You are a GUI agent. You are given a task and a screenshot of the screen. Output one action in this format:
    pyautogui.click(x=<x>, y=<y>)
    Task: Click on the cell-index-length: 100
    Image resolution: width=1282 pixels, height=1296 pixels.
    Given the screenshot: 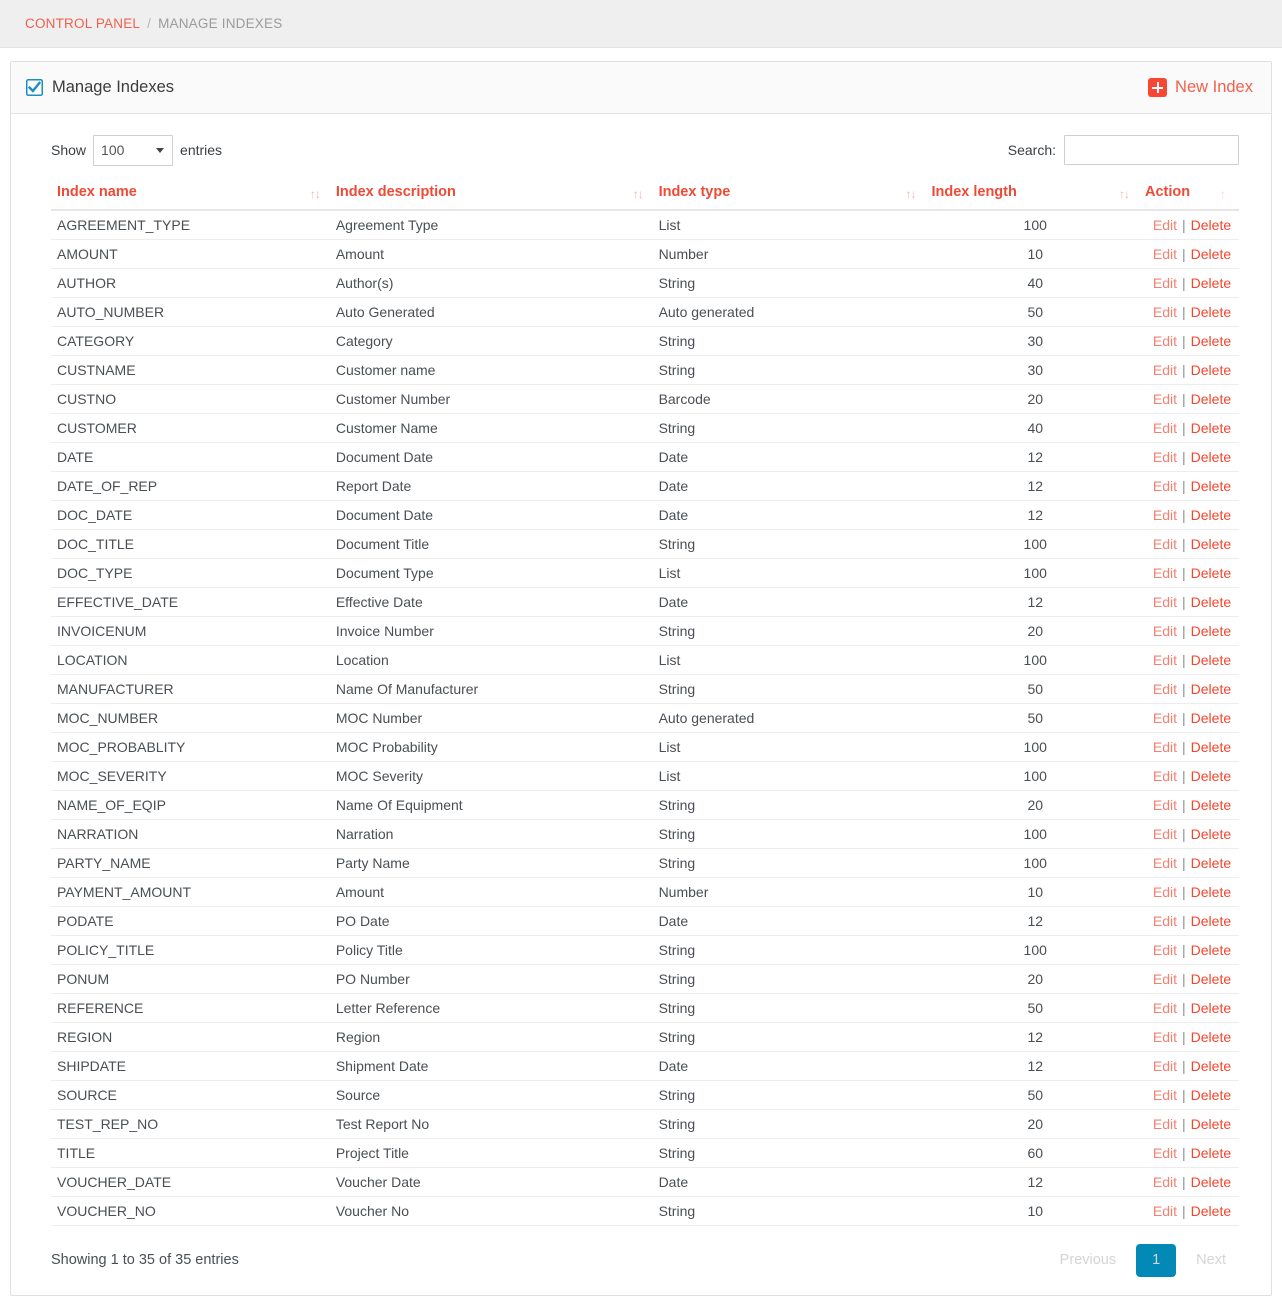 What is the action you would take?
    pyautogui.click(x=1032, y=834)
    